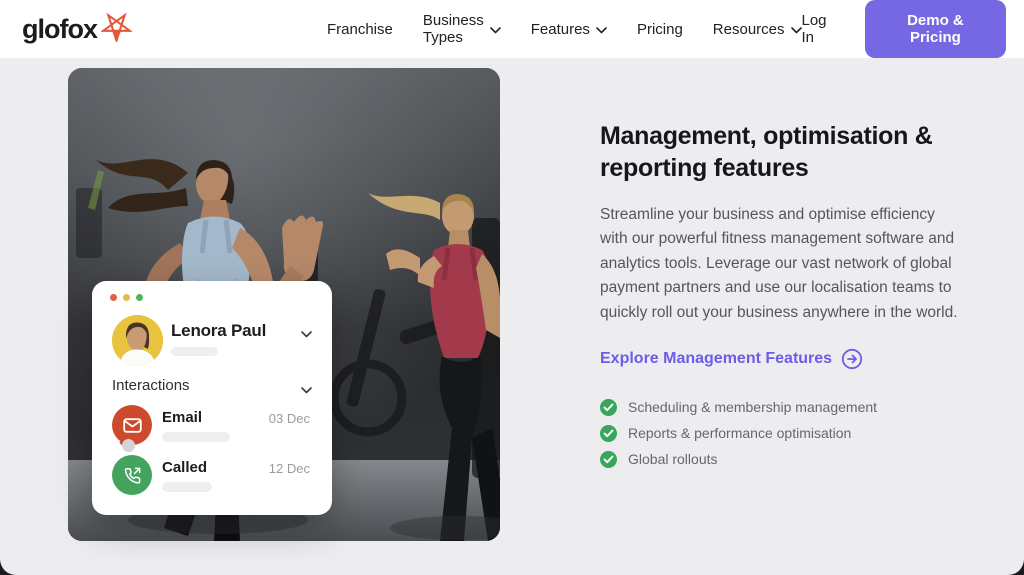 The height and width of the screenshot is (575, 1024). I want to click on explore-management-features-link: Explore Management Features, so click(790, 359).